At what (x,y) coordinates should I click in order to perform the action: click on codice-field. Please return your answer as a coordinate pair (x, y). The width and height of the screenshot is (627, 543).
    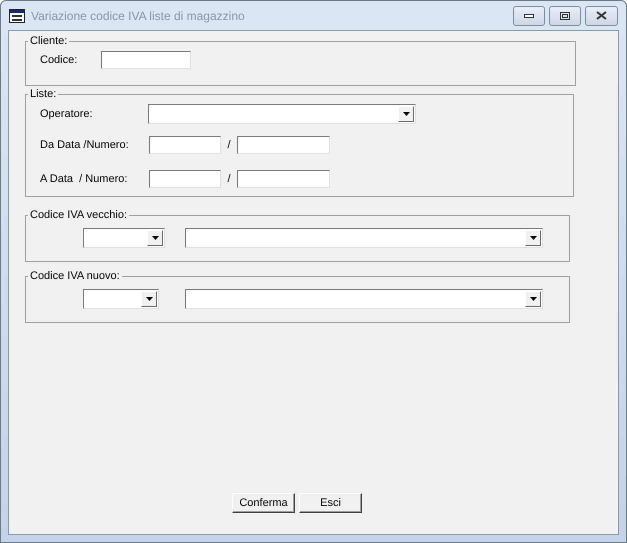
    Looking at the image, I should click on (146, 60).